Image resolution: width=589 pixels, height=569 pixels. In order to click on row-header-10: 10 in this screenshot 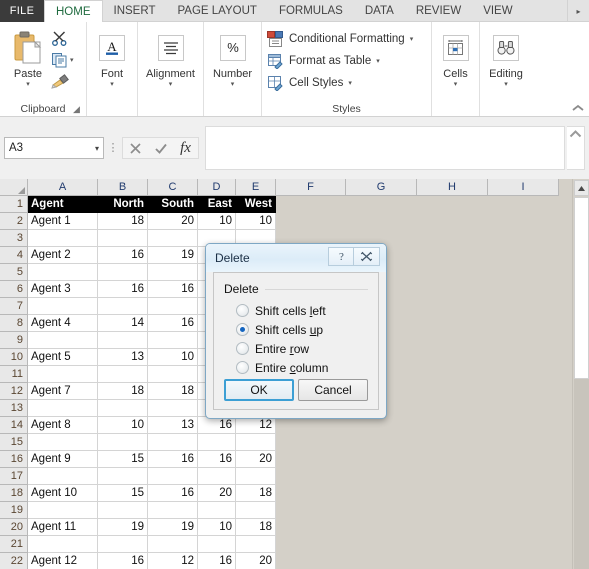, I will do `click(14, 357)`.